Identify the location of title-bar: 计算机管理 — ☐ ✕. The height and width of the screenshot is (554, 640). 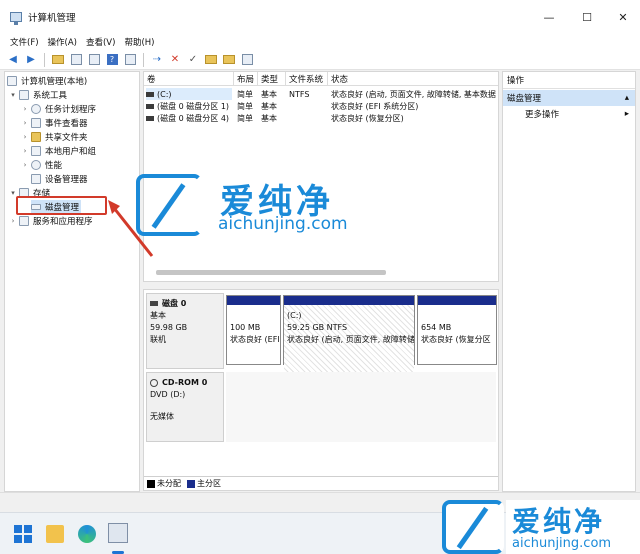
(320, 17).